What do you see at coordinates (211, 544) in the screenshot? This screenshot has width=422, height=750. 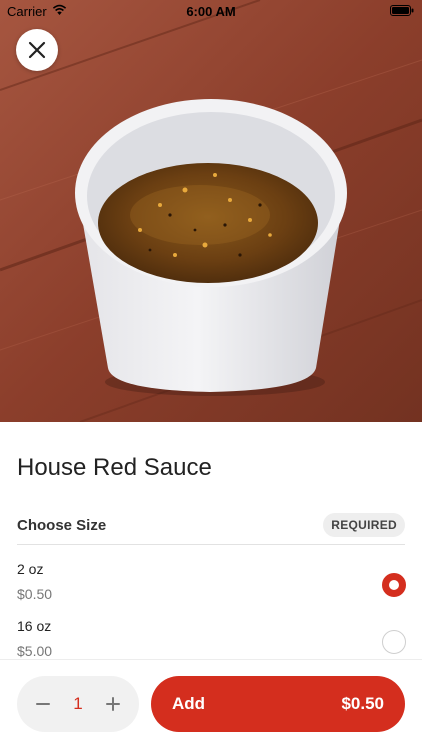 I see `divider` at bounding box center [211, 544].